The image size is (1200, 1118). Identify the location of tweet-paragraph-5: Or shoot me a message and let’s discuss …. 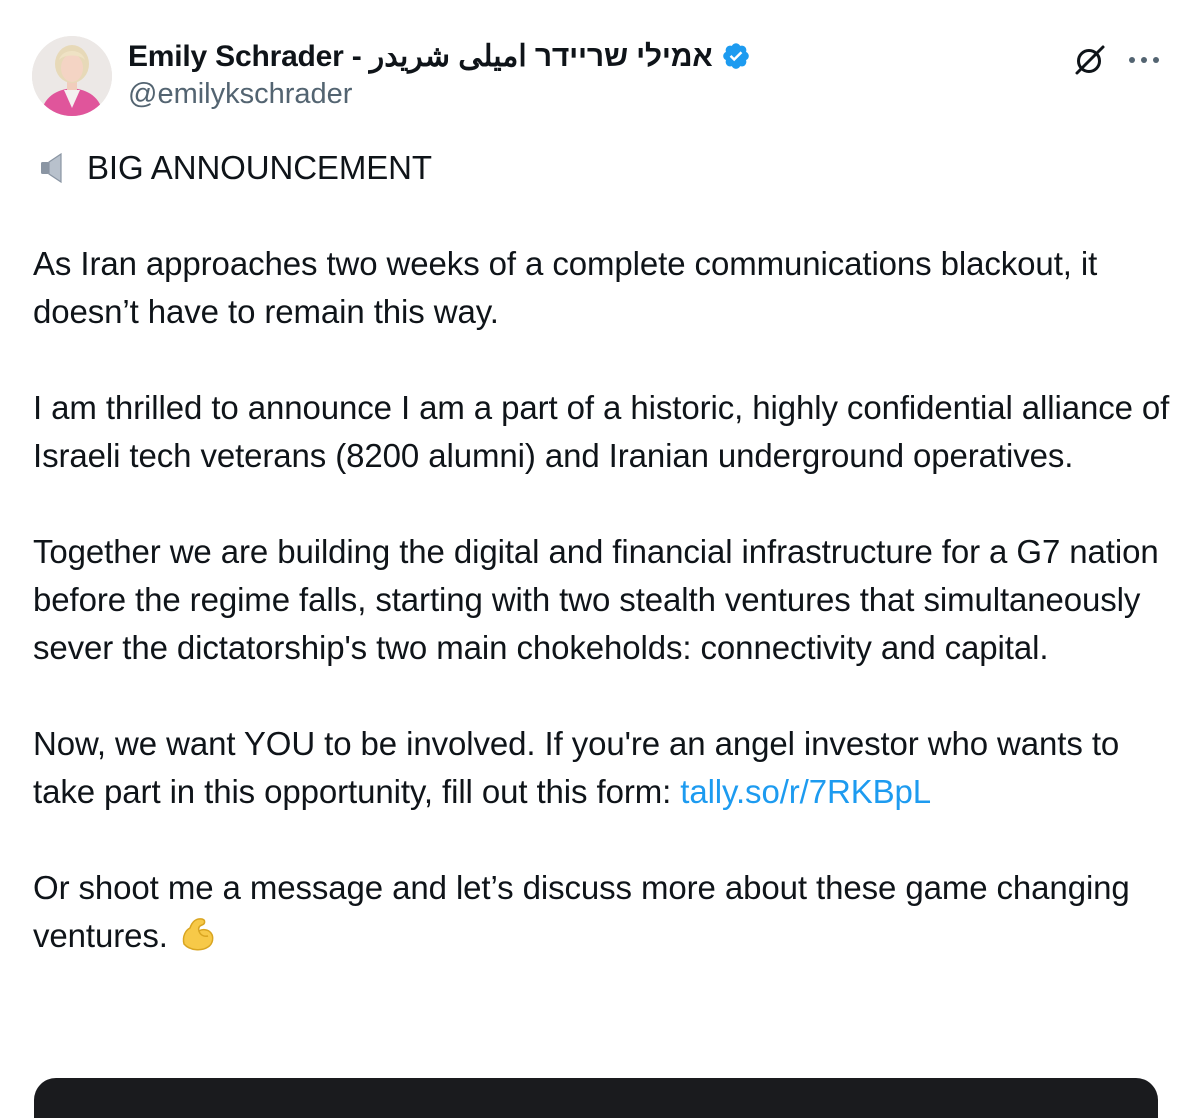
(603, 912).